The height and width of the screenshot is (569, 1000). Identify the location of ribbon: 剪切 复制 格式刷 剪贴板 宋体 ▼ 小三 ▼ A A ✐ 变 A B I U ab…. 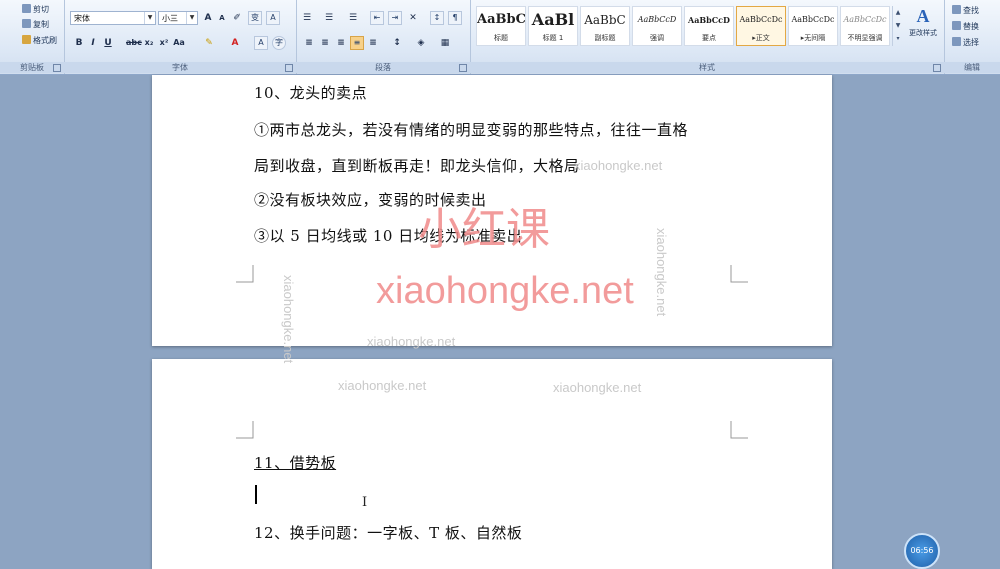
(500, 37).